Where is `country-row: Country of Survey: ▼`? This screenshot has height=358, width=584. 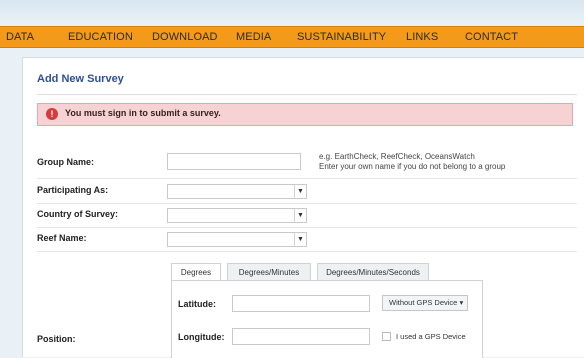
country-row: Country of Survey: ▼ is located at coordinates (307, 216).